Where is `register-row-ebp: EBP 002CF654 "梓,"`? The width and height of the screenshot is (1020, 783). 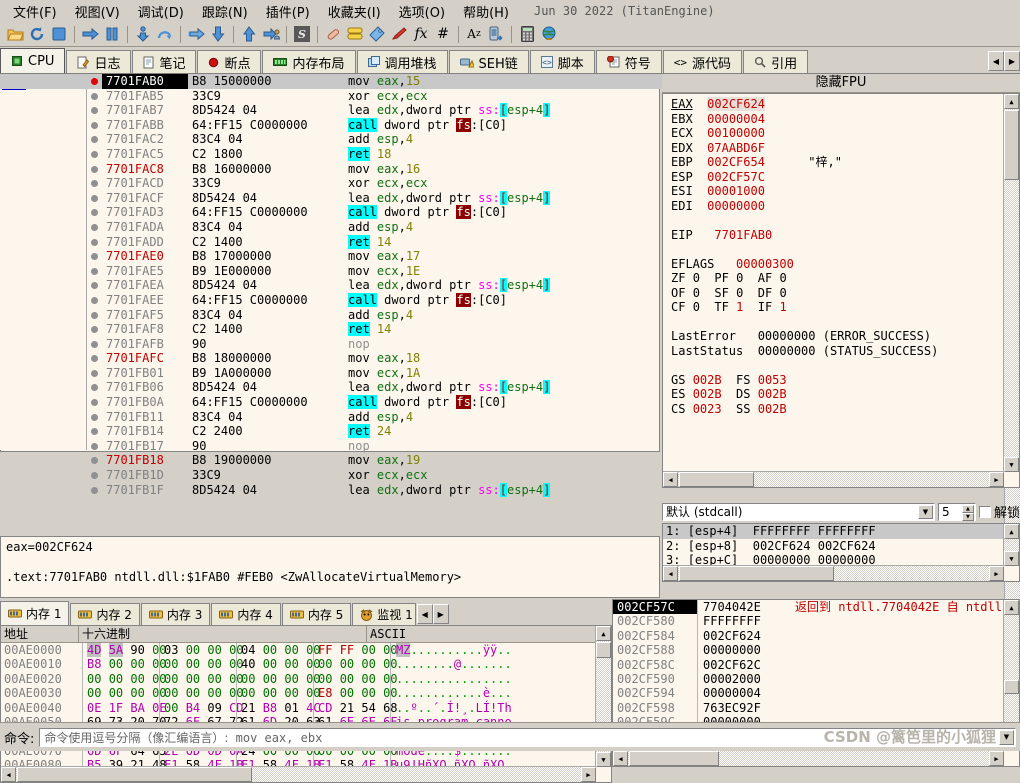 register-row-ebp: EBP 002CF654 "梓," is located at coordinates (841, 162).